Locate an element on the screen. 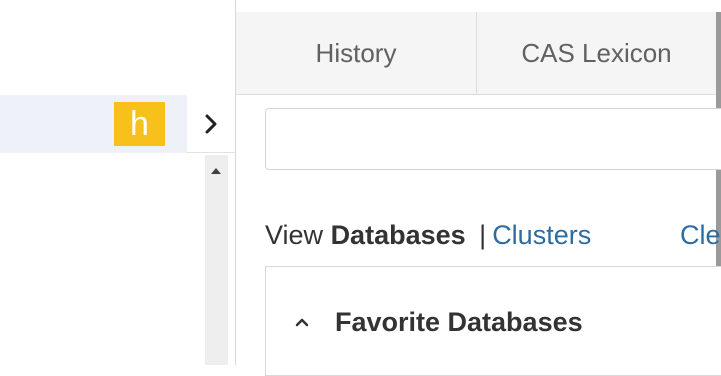 This screenshot has height=376, width=721. chevron-right-icon is located at coordinates (211, 123).